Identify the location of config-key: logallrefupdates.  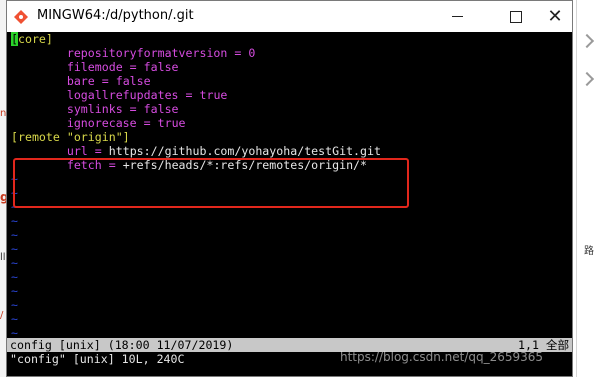
(122, 95).